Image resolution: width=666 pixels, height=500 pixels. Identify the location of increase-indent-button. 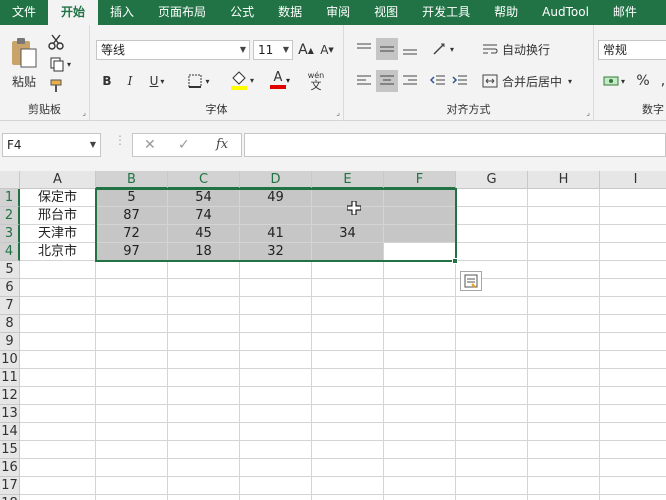
(460, 81).